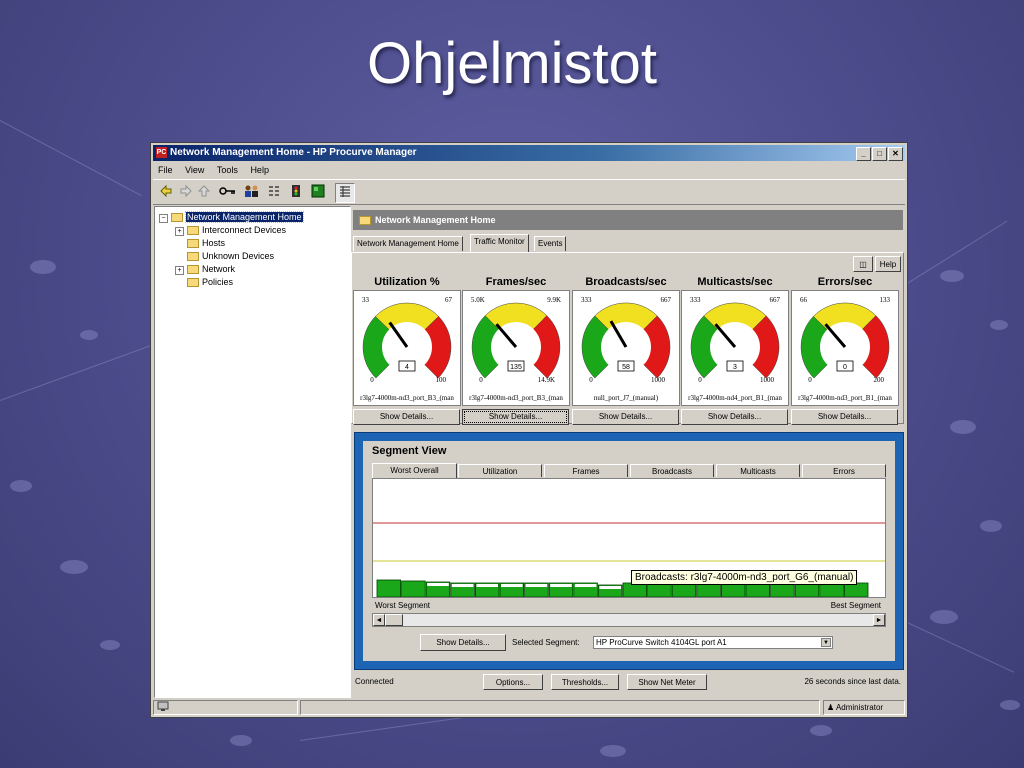  I want to click on layout-toggle-icon: ◫, so click(863, 264).